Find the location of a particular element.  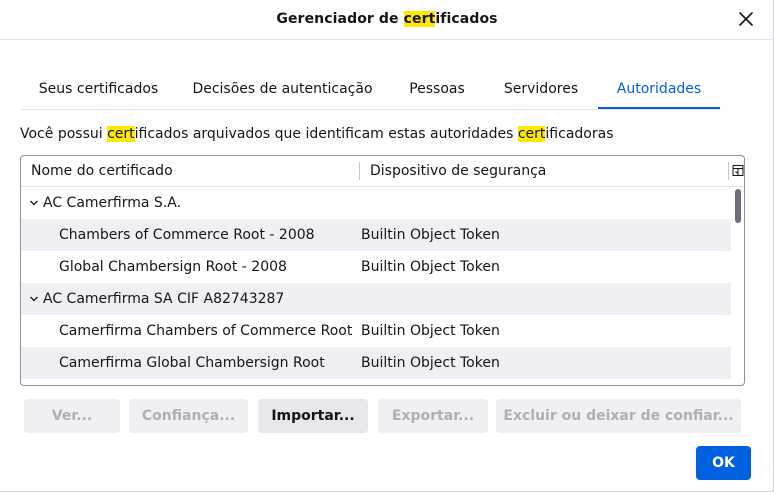

close-icon is located at coordinates (746, 19).